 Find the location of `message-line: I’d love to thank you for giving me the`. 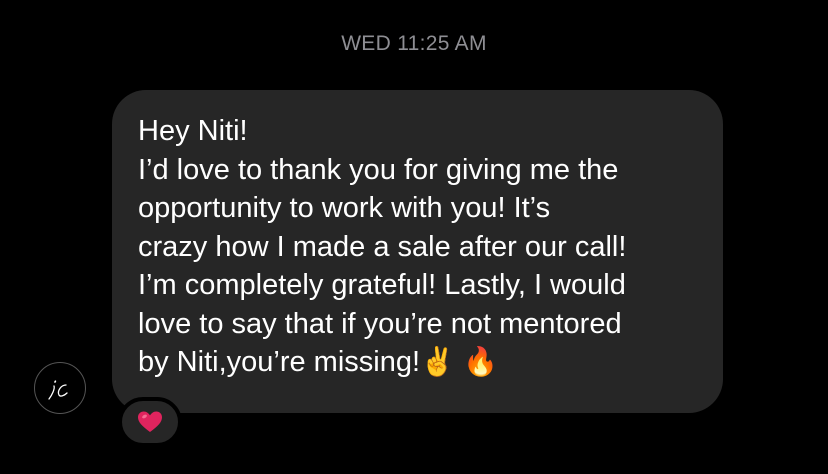

message-line: I’d love to thank you for giving me the is located at coordinates (378, 169).